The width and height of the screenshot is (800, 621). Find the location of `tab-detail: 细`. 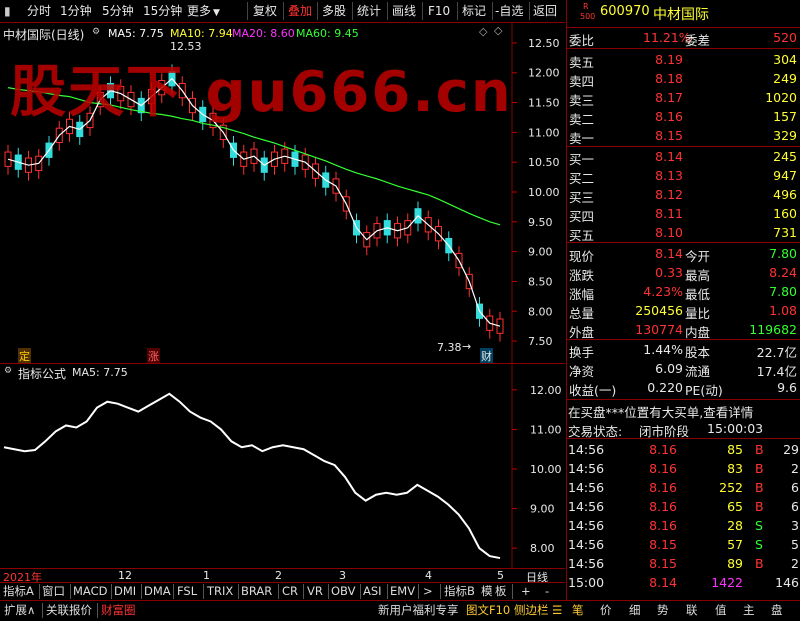

tab-detail: 细 is located at coordinates (635, 610).